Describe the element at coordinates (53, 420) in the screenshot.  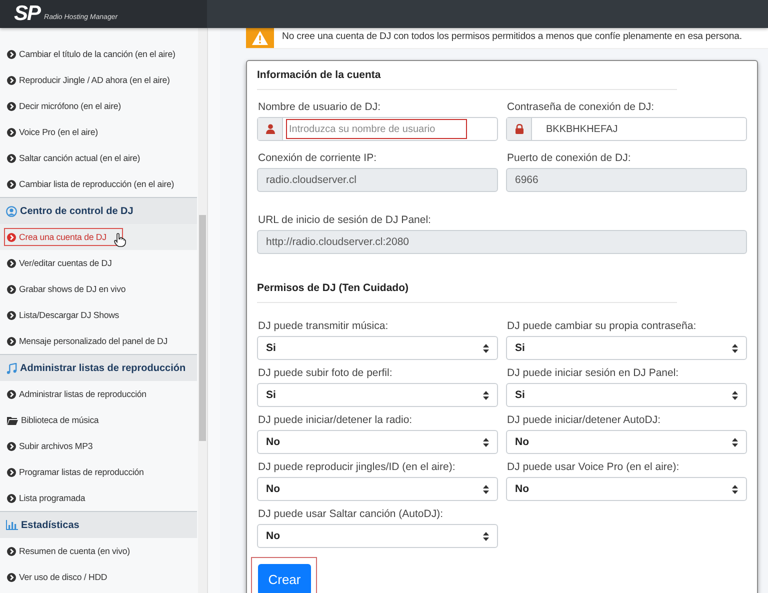
I see `sidebar-item: Biblioteca de música` at that location.